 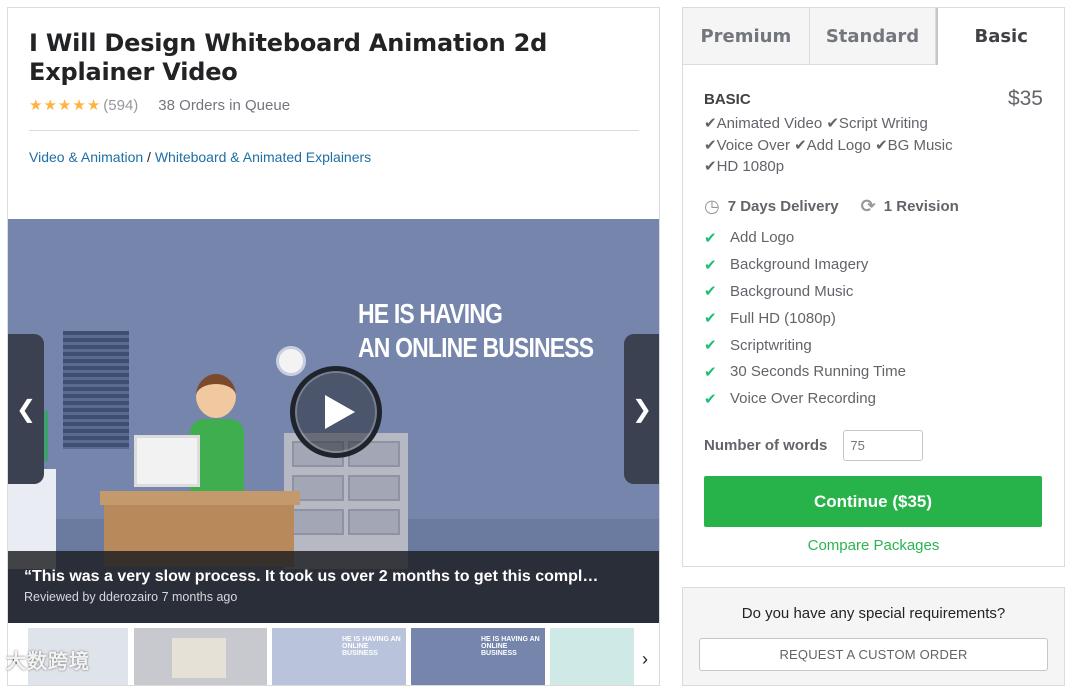 What do you see at coordinates (792, 291) in the screenshot?
I see `feature-label: Background Music` at bounding box center [792, 291].